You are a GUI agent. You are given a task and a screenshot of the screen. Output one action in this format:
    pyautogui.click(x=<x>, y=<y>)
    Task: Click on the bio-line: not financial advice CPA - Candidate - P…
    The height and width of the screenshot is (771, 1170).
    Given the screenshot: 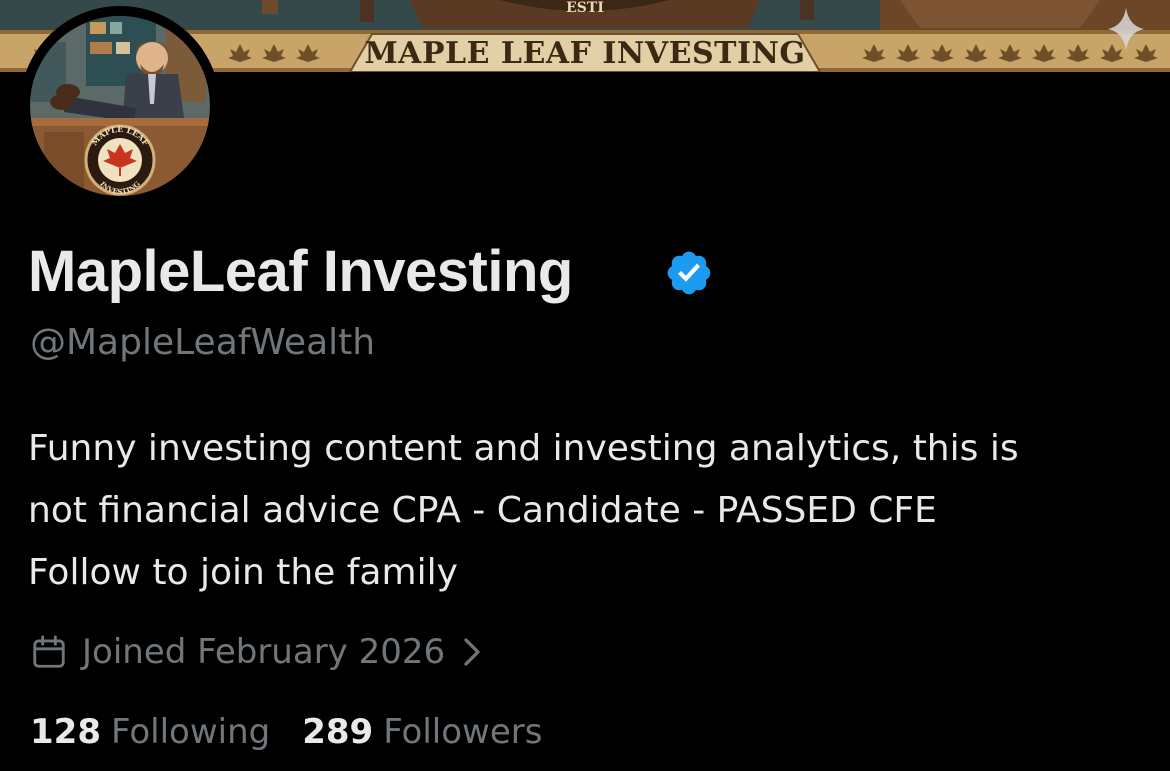 What is the action you would take?
    pyautogui.click(x=482, y=510)
    